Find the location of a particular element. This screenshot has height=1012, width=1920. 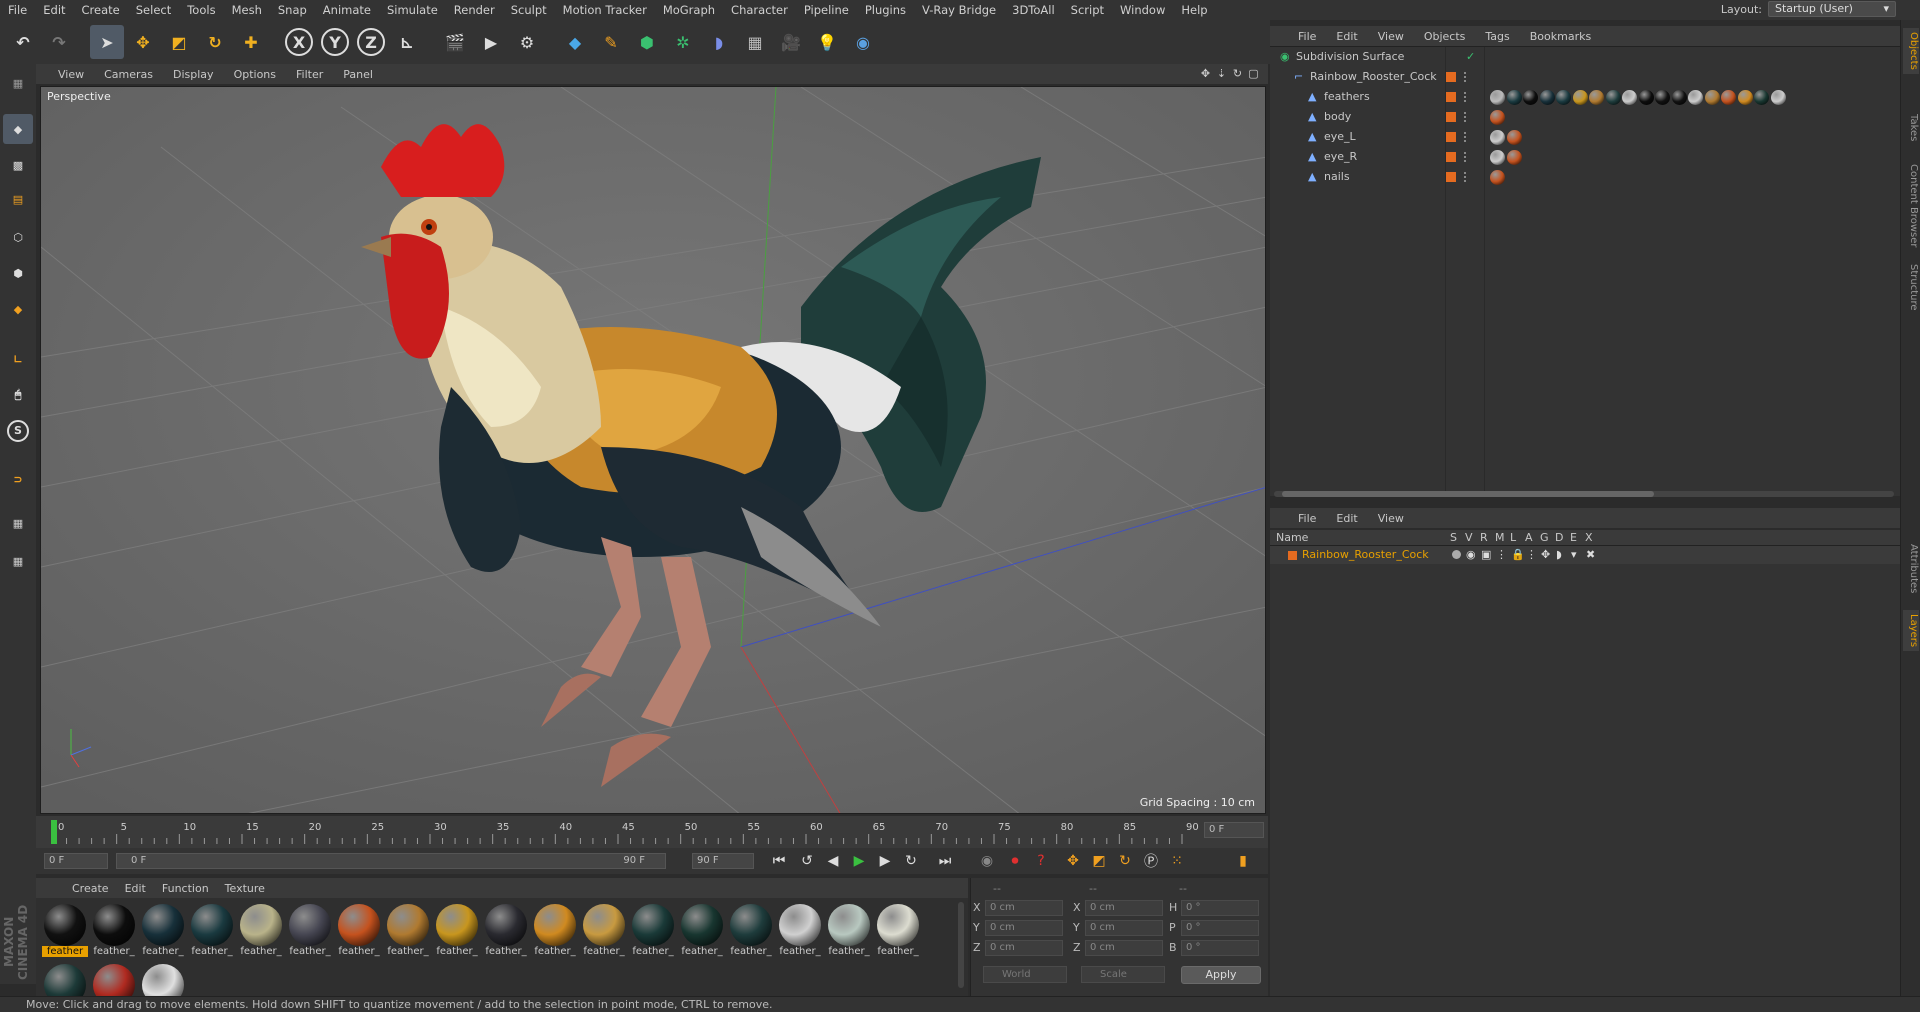

menu-3dtoall: 3DToAll is located at coordinates (1033, 10).